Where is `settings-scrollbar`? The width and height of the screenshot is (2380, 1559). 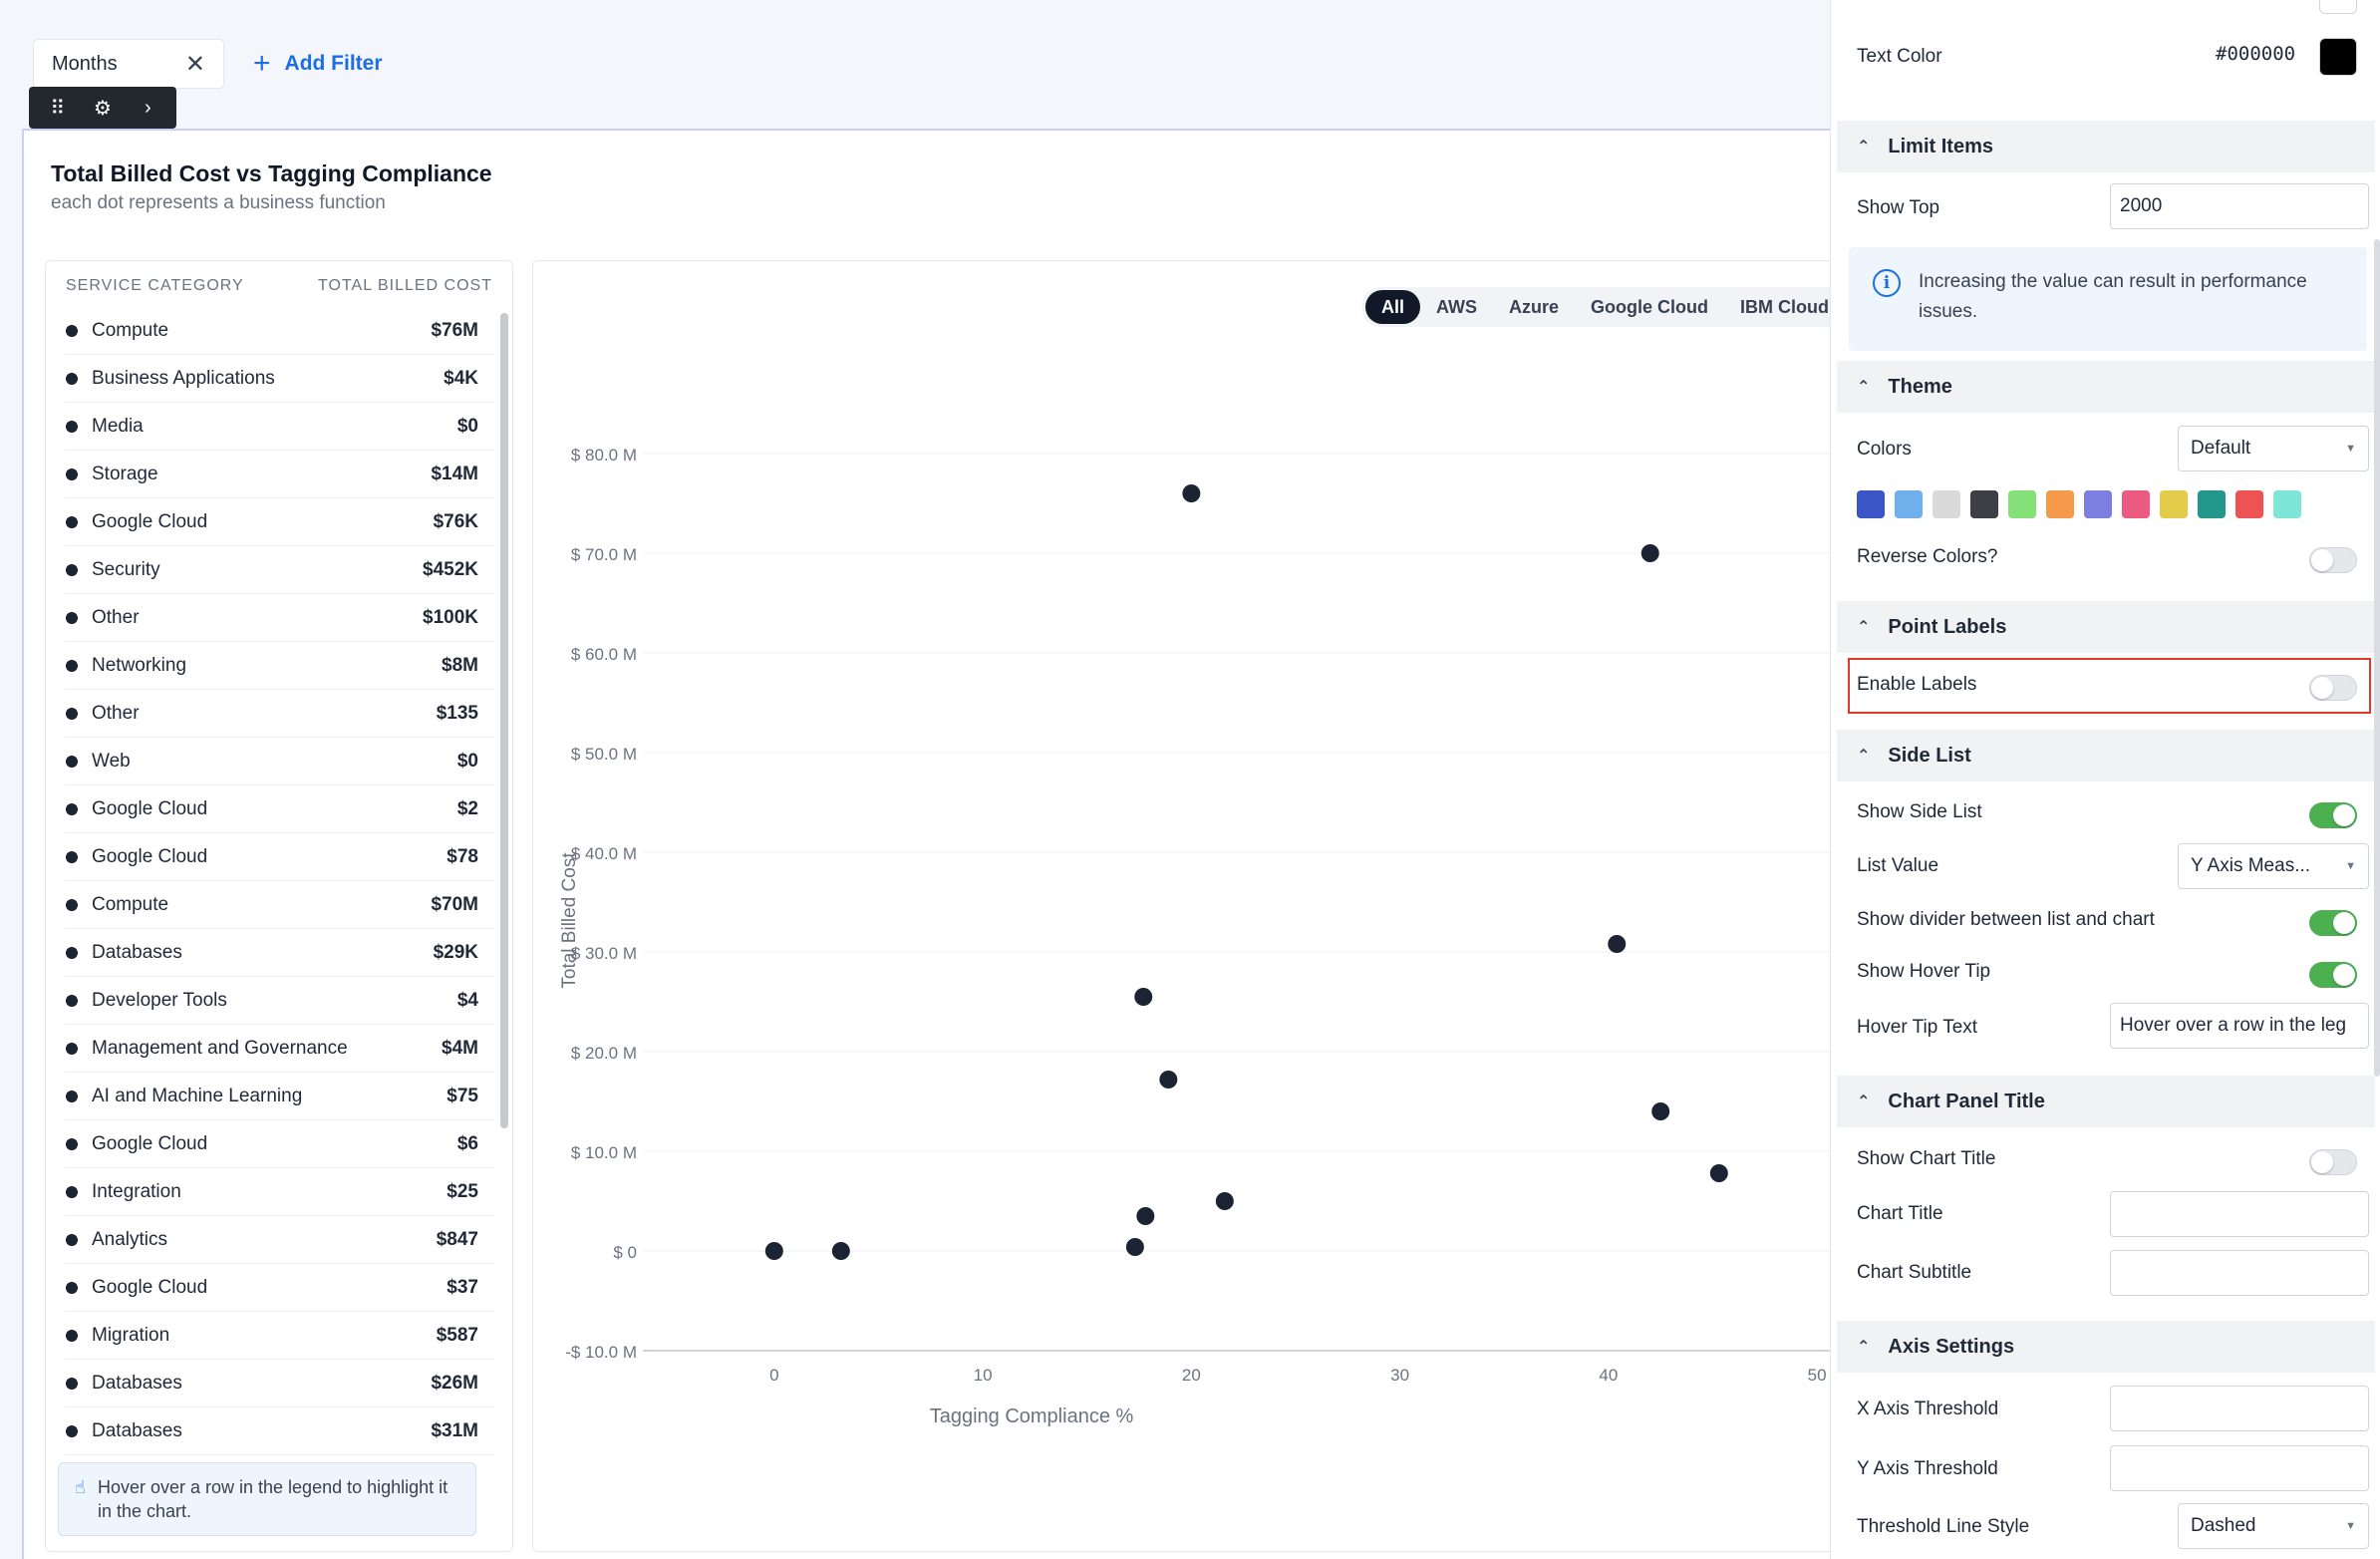 settings-scrollbar is located at coordinates (2377, 658).